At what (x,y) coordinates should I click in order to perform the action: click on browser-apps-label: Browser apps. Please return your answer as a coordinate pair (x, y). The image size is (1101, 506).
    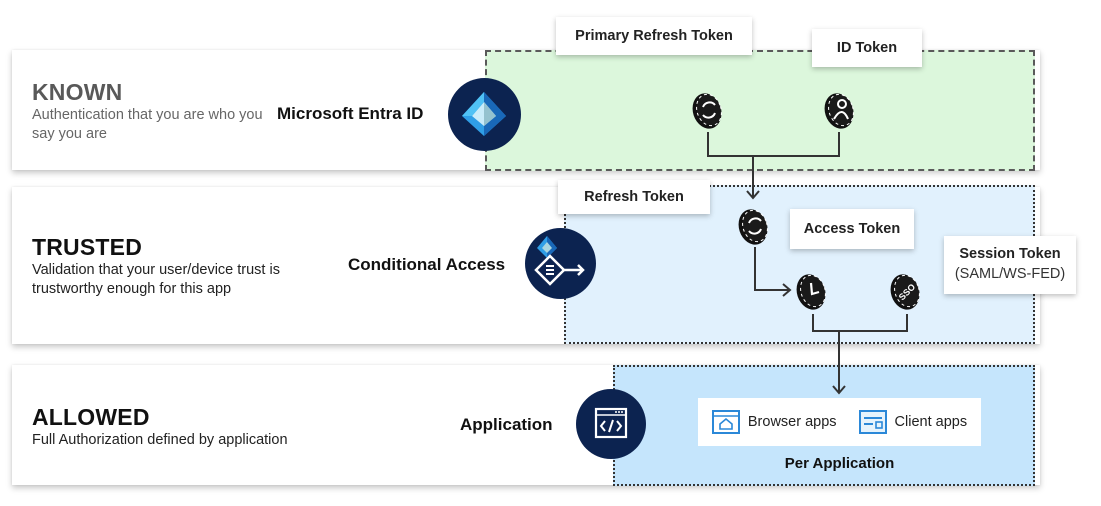
    Looking at the image, I should click on (792, 422).